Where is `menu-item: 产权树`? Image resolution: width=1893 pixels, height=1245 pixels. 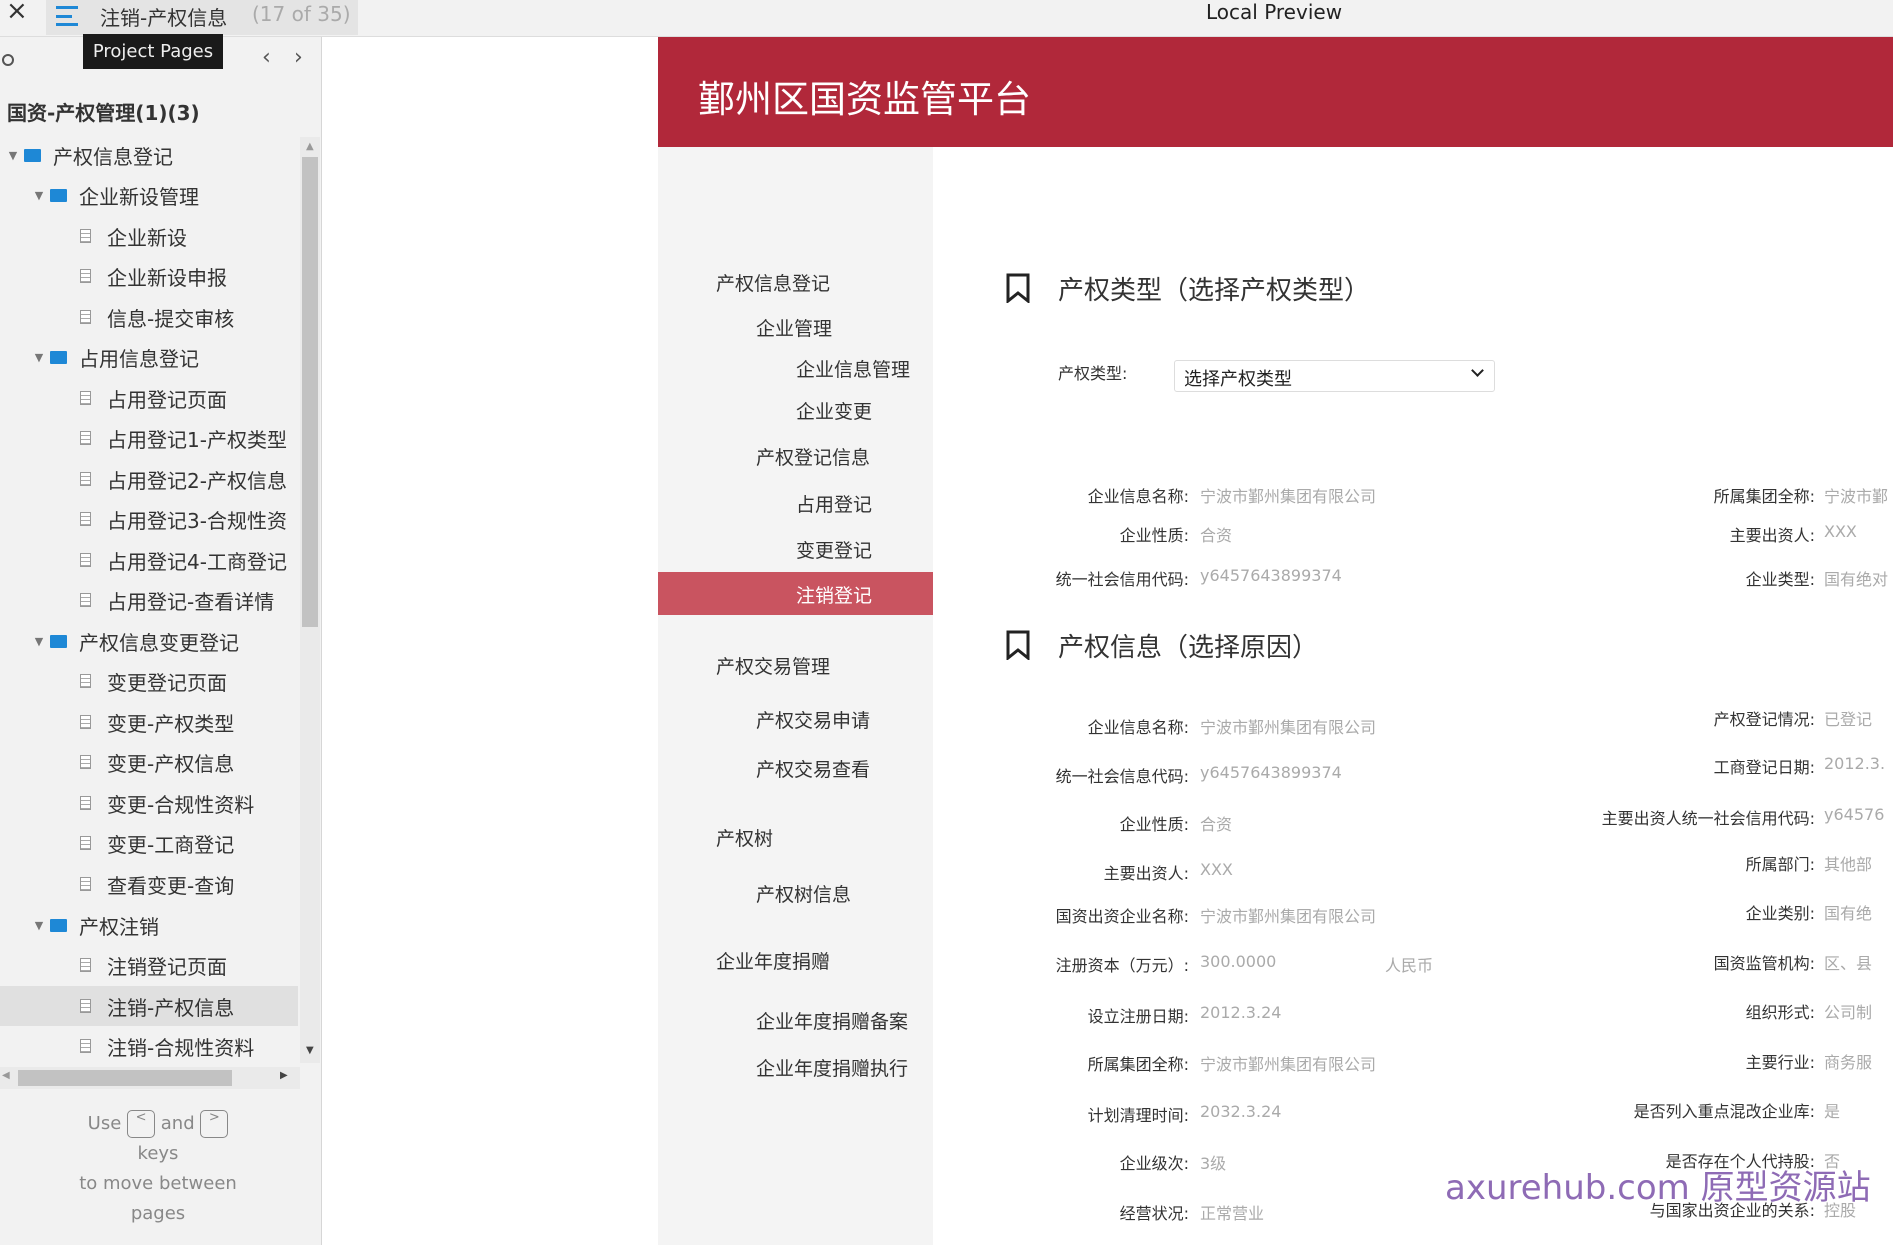 menu-item: 产权树 is located at coordinates (744, 837).